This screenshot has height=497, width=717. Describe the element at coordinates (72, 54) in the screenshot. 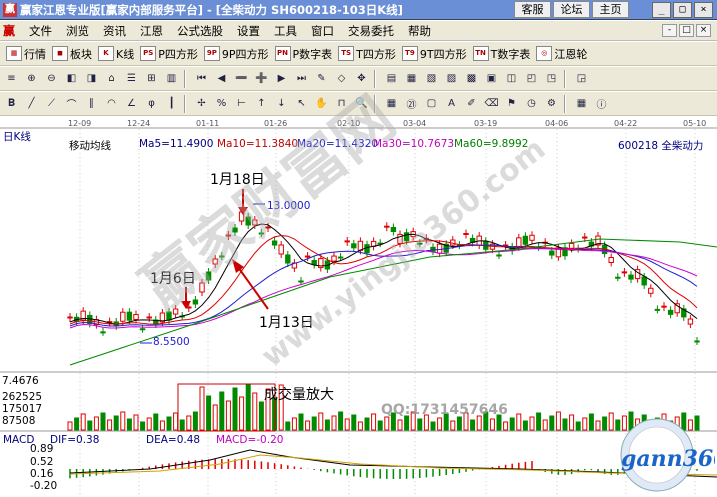

I see `toolbar-button-blocks: ◼ 板块` at that location.